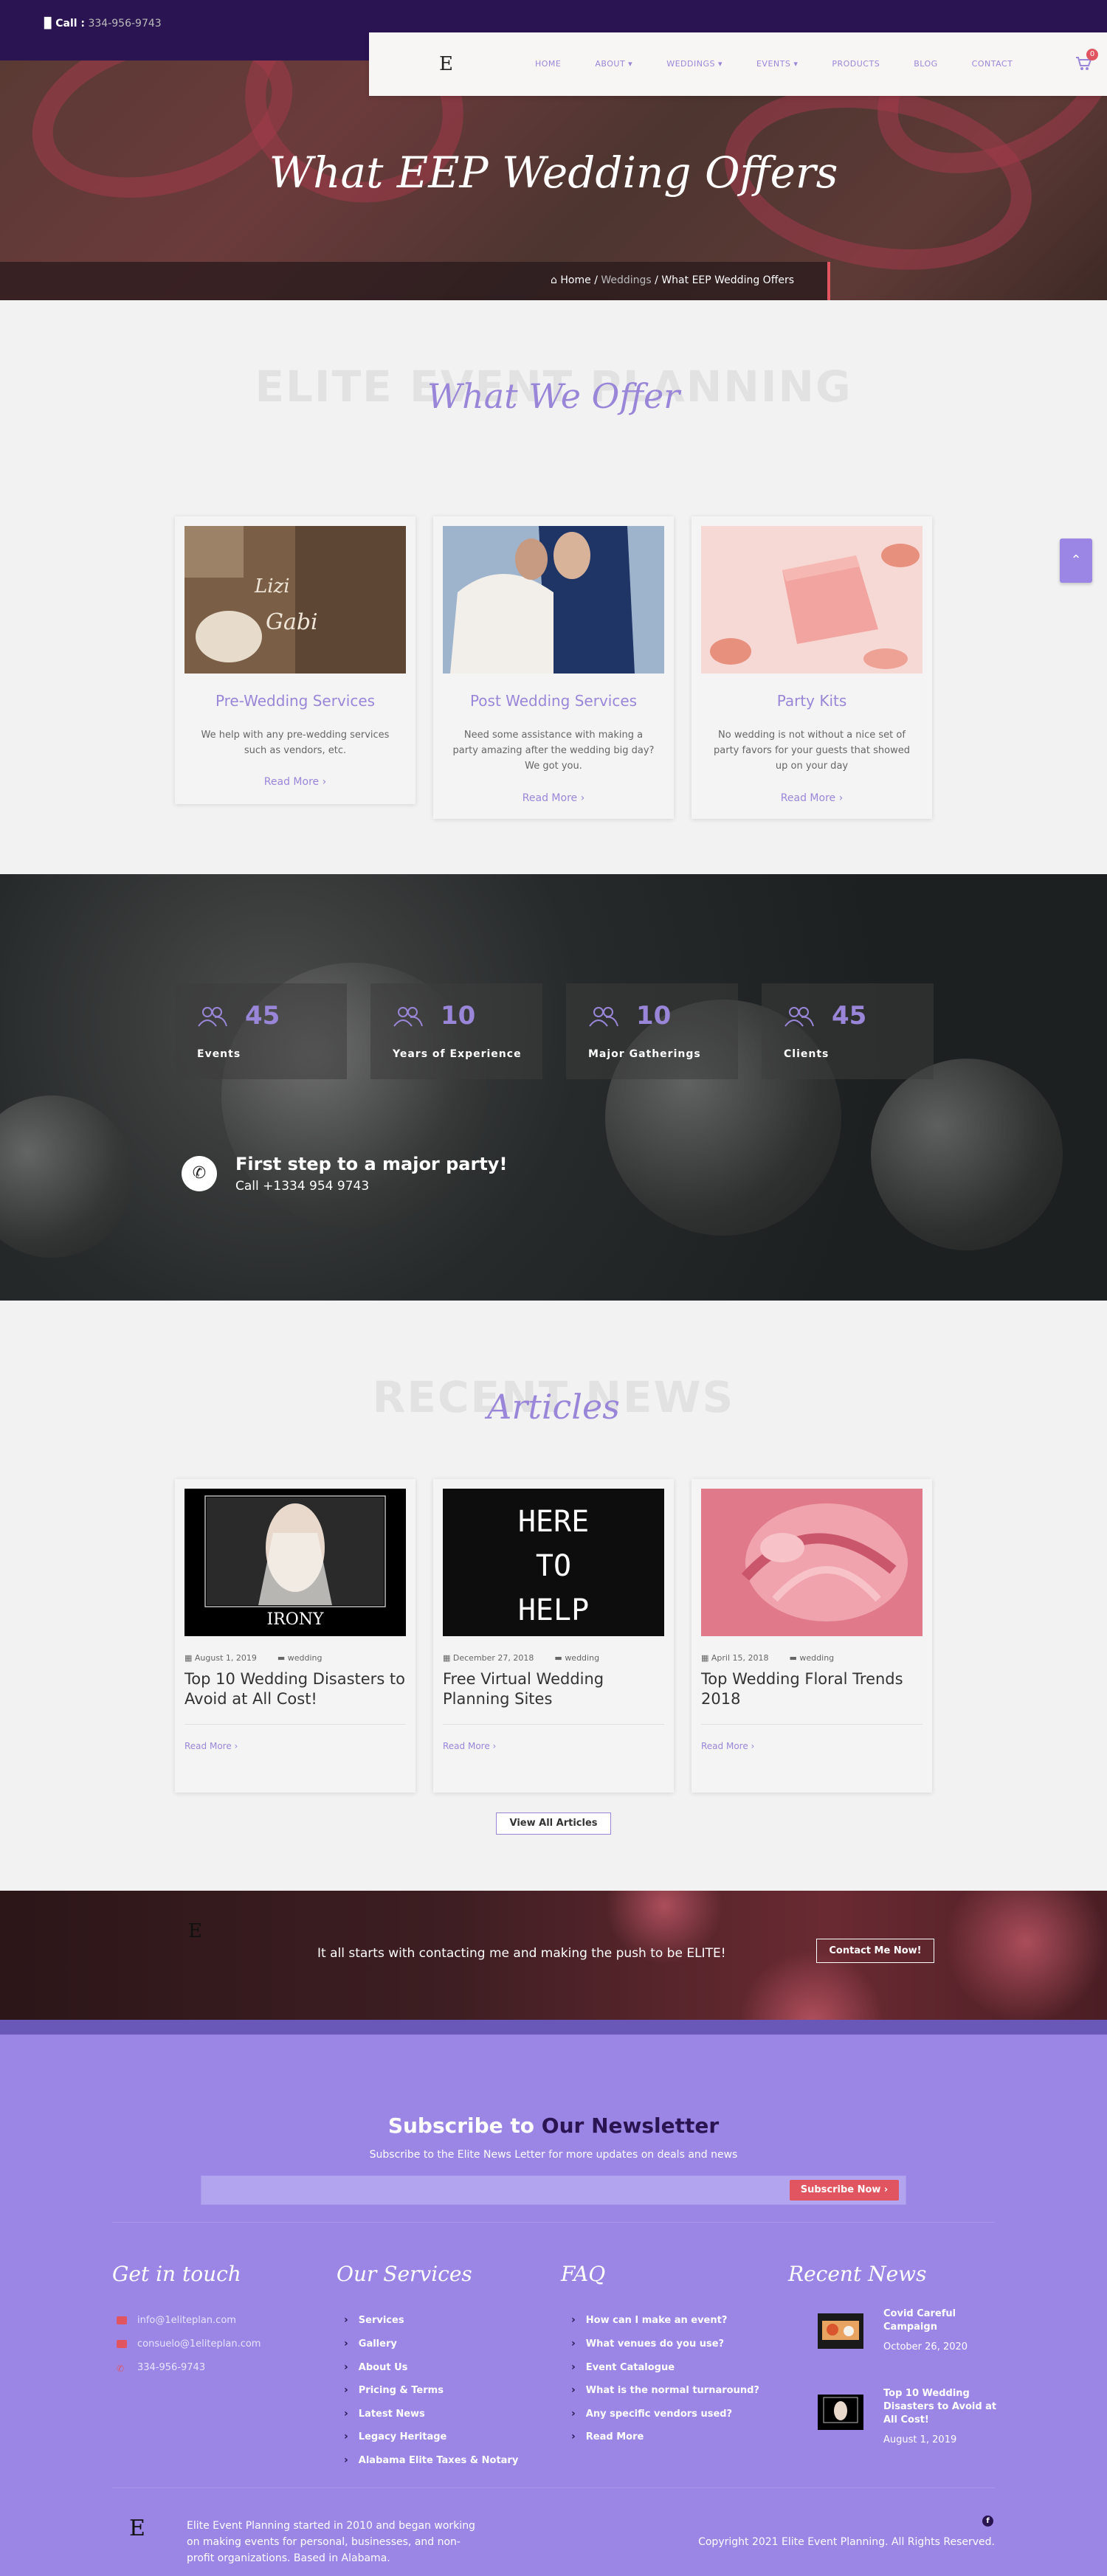 Image resolution: width=1107 pixels, height=2576 pixels. I want to click on stat-value: 10, so click(459, 1016).